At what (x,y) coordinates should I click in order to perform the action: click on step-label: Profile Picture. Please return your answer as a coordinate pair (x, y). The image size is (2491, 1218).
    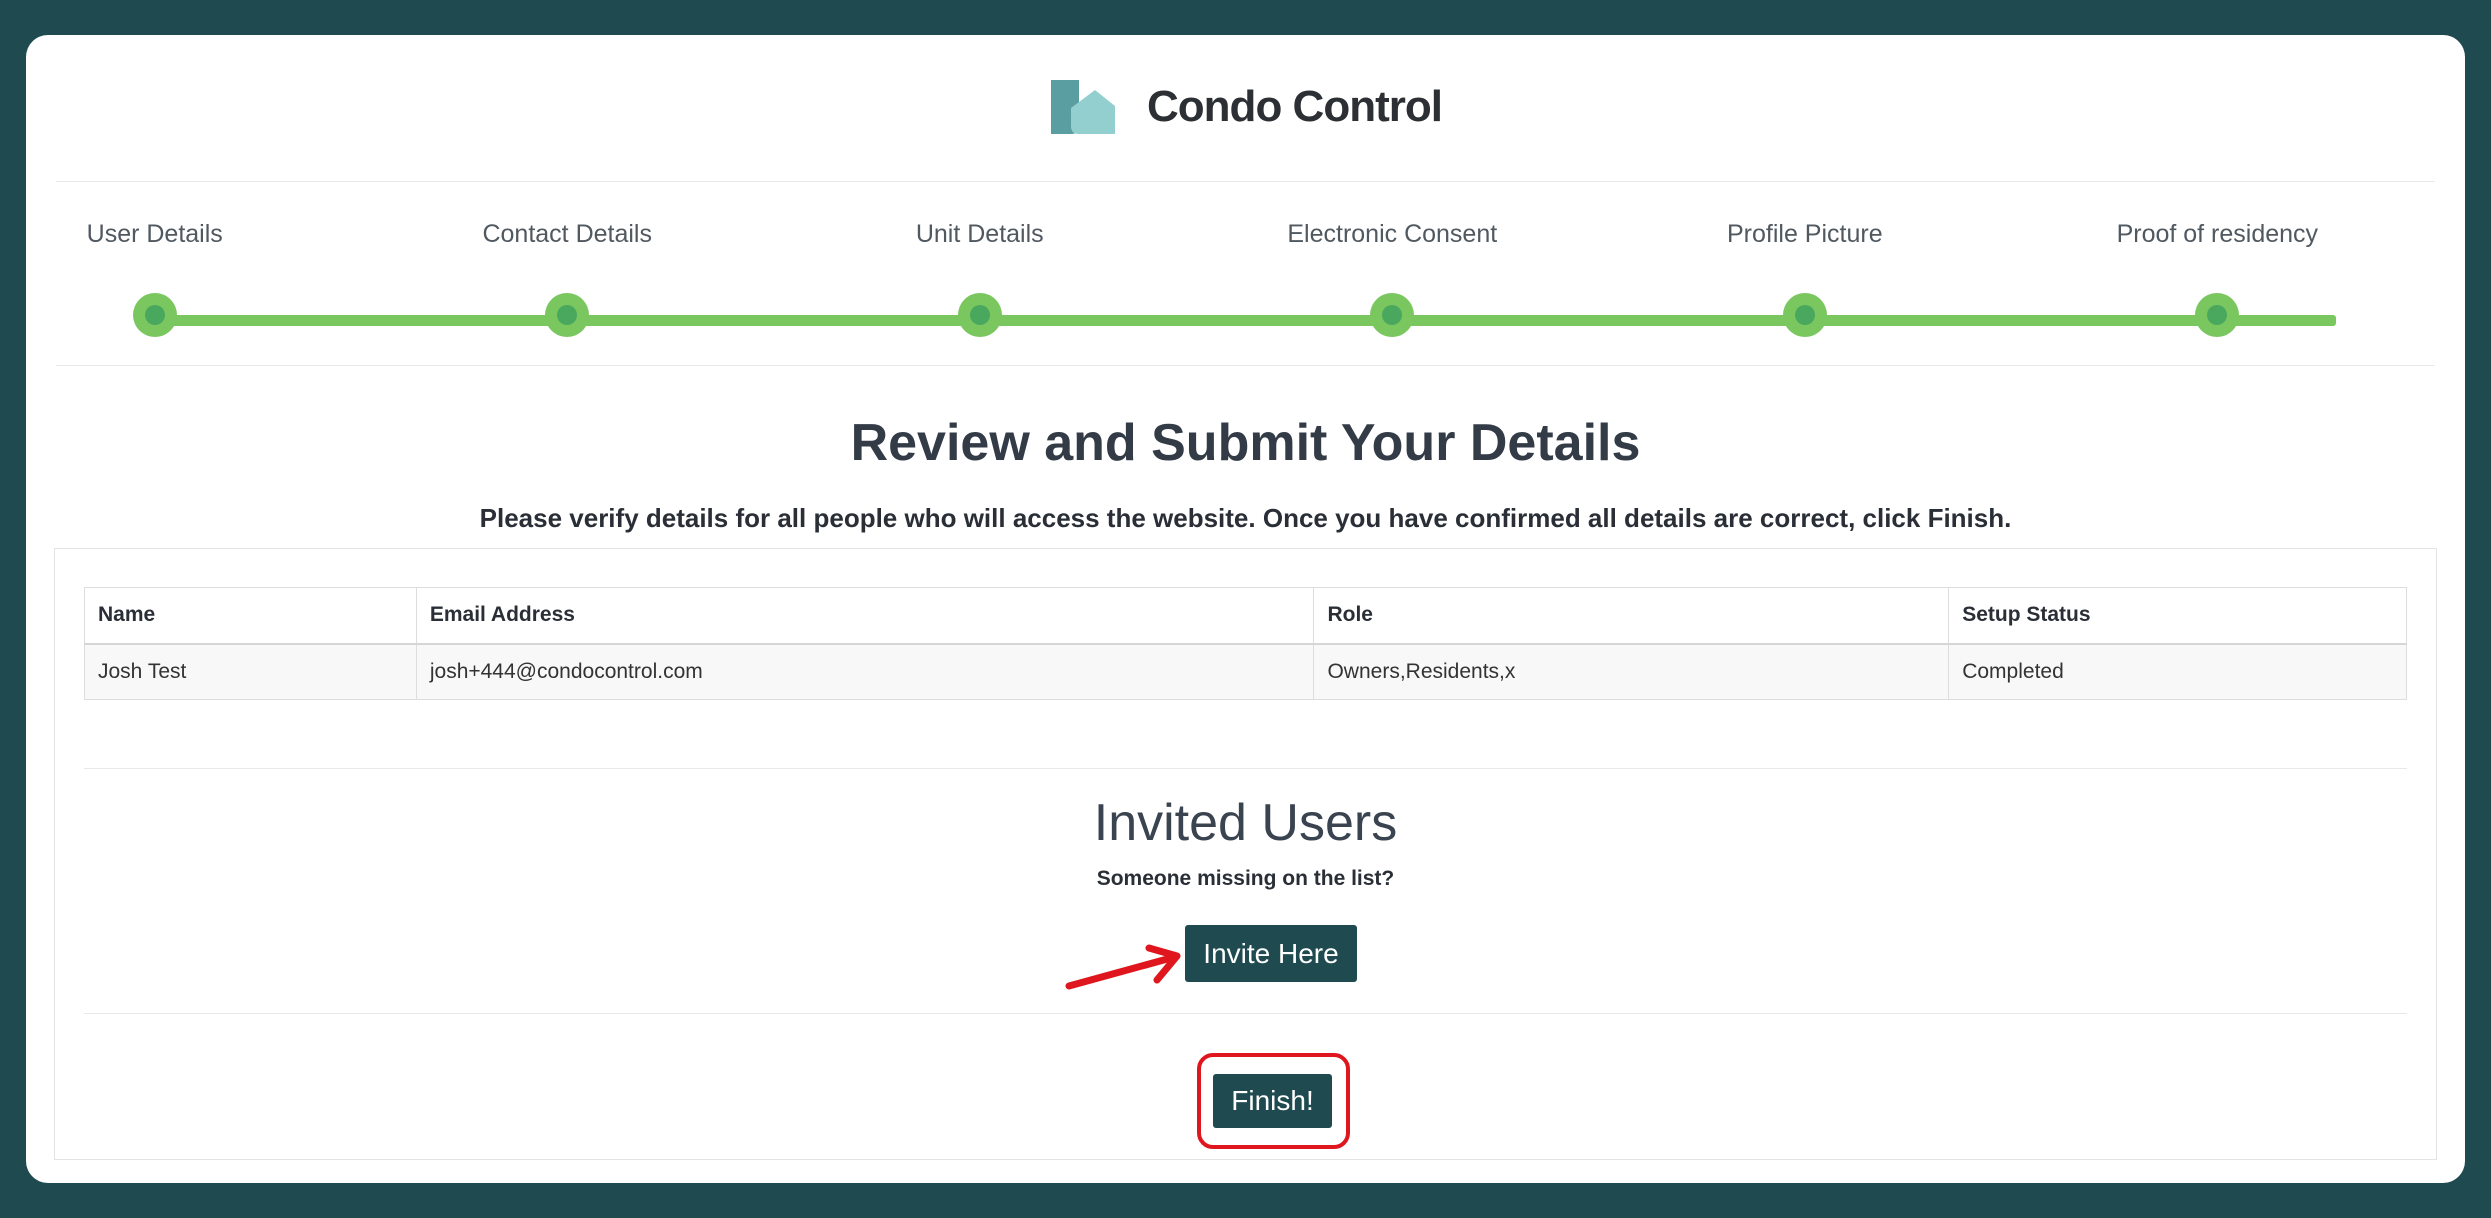
    Looking at the image, I should click on (1804, 234).